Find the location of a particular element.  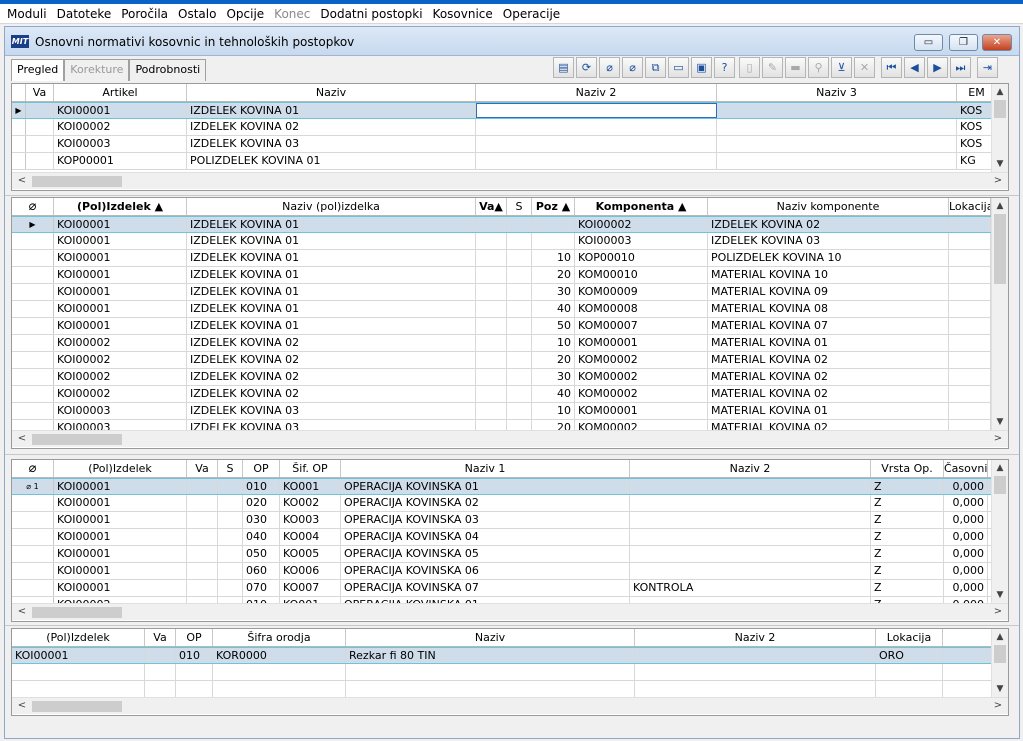

grid2-col-header: Komponenta ▲ is located at coordinates (641, 206).